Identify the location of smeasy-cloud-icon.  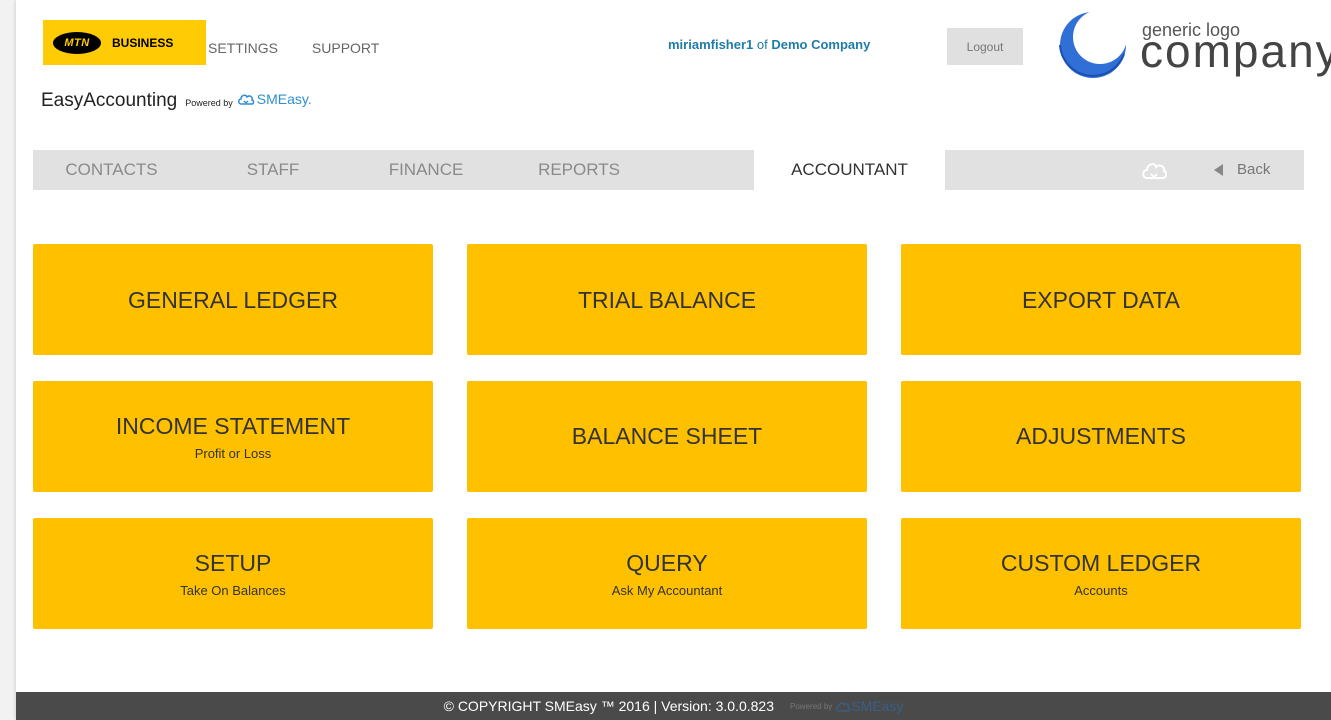
(246, 99).